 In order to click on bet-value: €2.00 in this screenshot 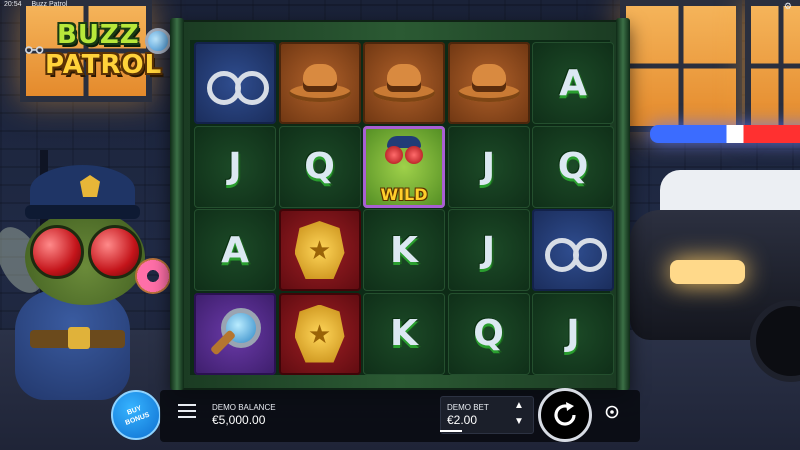, I will do `click(462, 420)`.